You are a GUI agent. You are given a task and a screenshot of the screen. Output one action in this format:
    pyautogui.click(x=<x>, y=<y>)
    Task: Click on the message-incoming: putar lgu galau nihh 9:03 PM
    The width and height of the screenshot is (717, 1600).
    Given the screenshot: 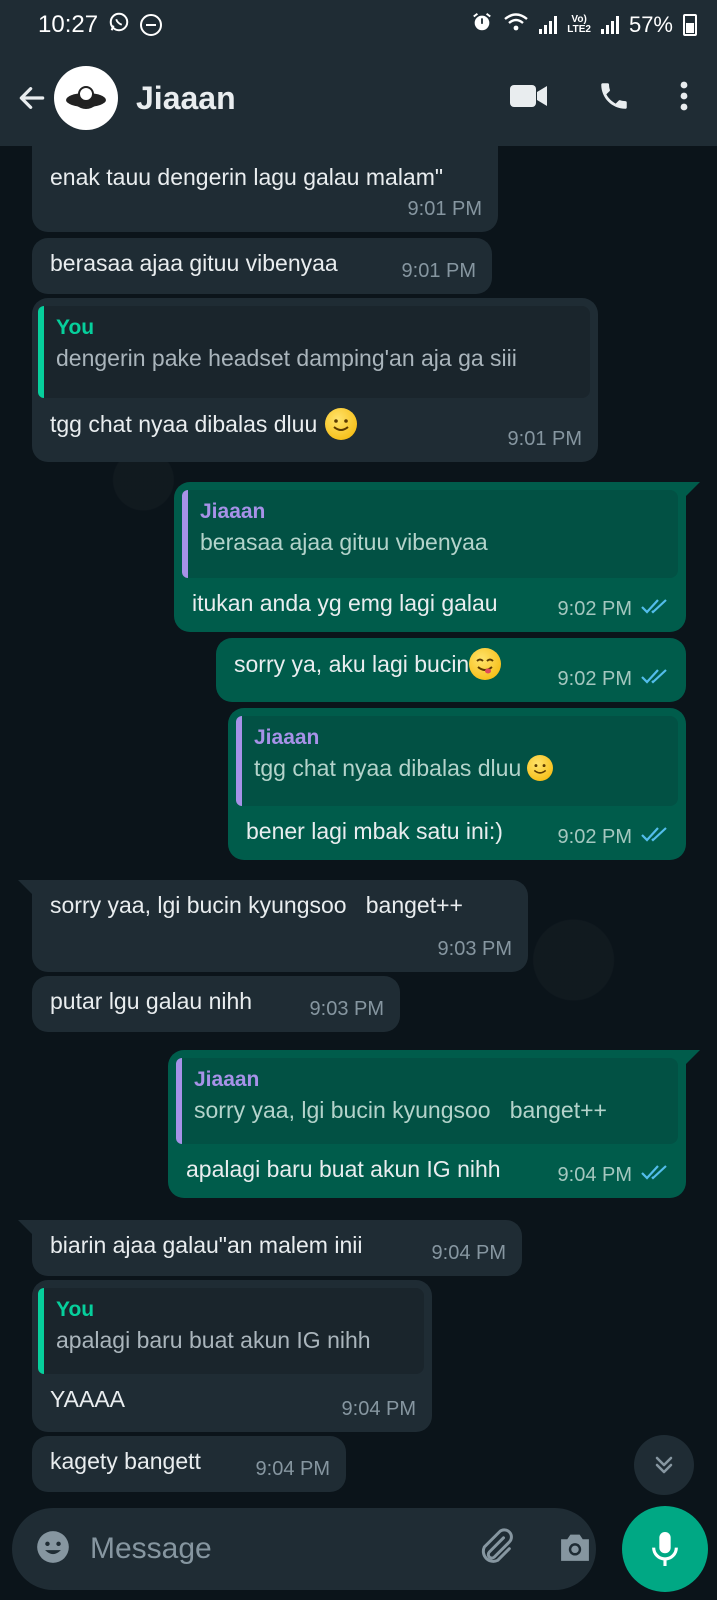 What is the action you would take?
    pyautogui.click(x=216, y=1004)
    